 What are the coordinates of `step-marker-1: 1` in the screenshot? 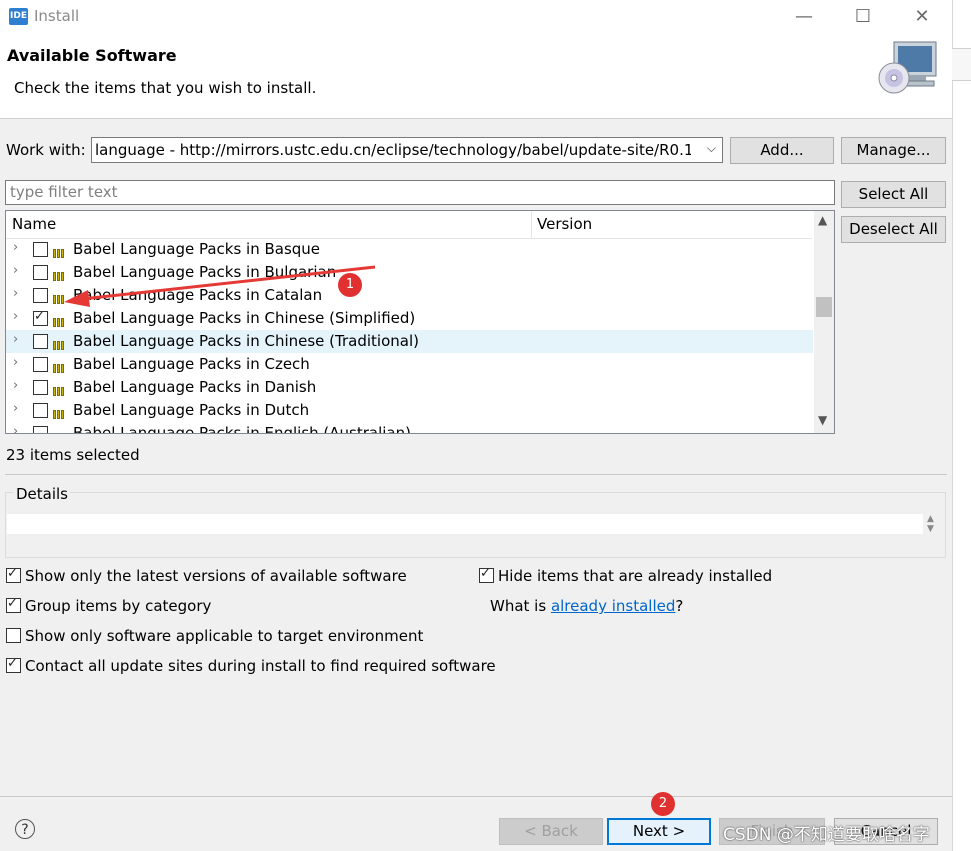 It's located at (350, 285).